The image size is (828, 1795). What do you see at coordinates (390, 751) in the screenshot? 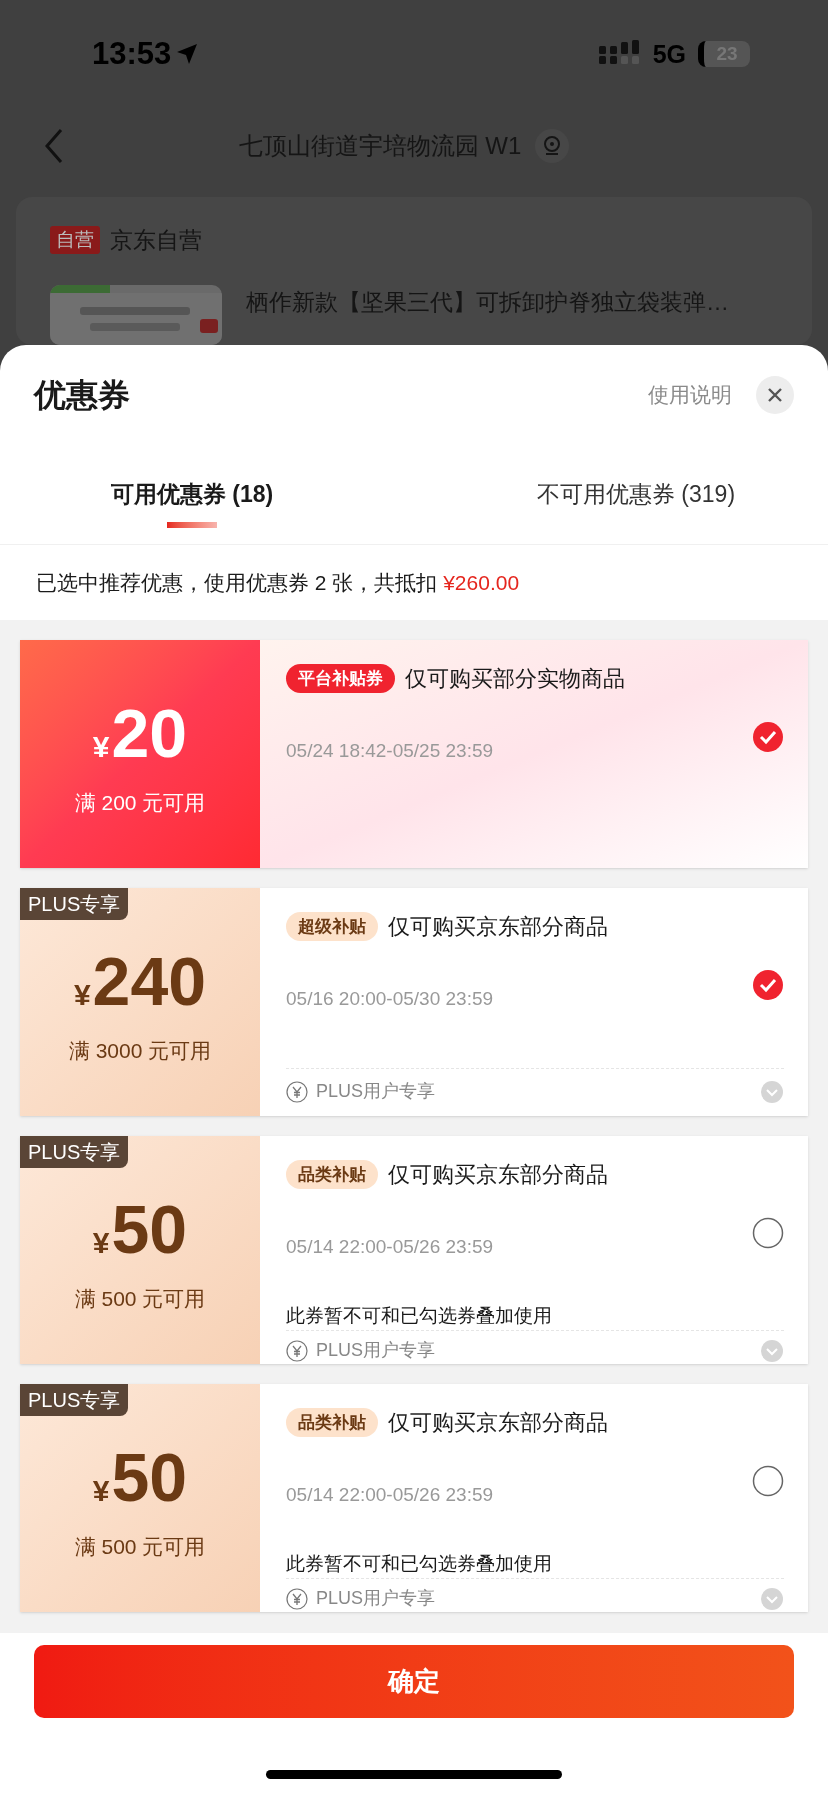
I see `coupon-validity: 05/24 18:42-05/25 23:59` at bounding box center [390, 751].